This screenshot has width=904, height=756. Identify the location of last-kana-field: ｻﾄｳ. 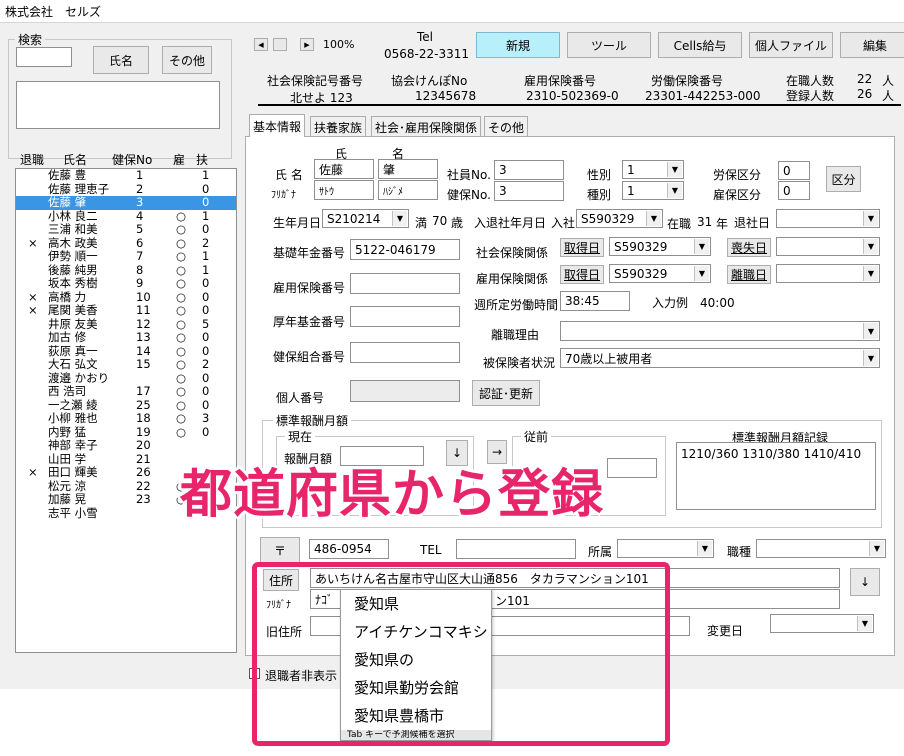
(344, 190).